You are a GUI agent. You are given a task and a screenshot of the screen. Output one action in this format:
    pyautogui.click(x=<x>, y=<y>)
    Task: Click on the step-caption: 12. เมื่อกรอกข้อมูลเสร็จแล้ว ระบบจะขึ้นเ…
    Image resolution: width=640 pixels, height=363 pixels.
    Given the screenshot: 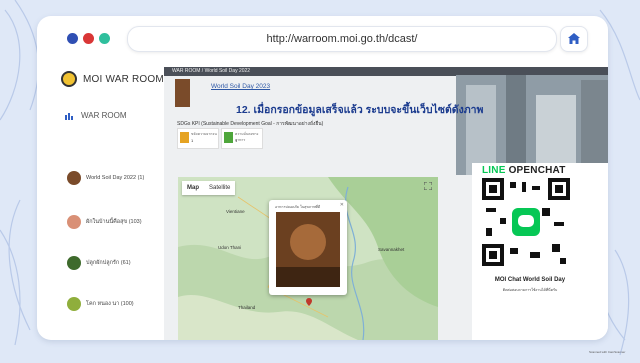 What is the action you would take?
    pyautogui.click(x=360, y=110)
    